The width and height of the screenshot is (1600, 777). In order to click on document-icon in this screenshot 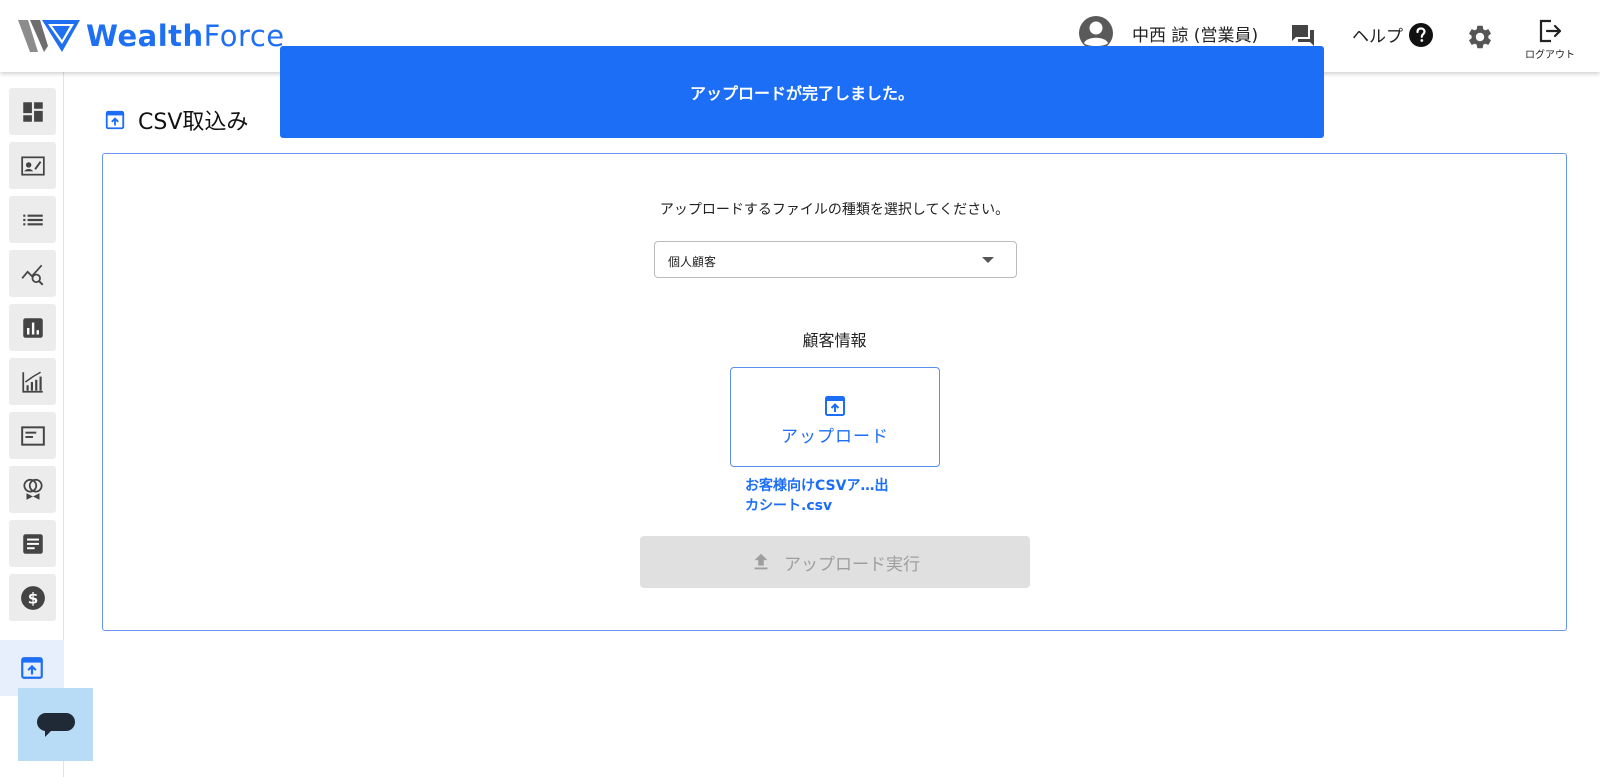, I will do `click(32, 435)`.